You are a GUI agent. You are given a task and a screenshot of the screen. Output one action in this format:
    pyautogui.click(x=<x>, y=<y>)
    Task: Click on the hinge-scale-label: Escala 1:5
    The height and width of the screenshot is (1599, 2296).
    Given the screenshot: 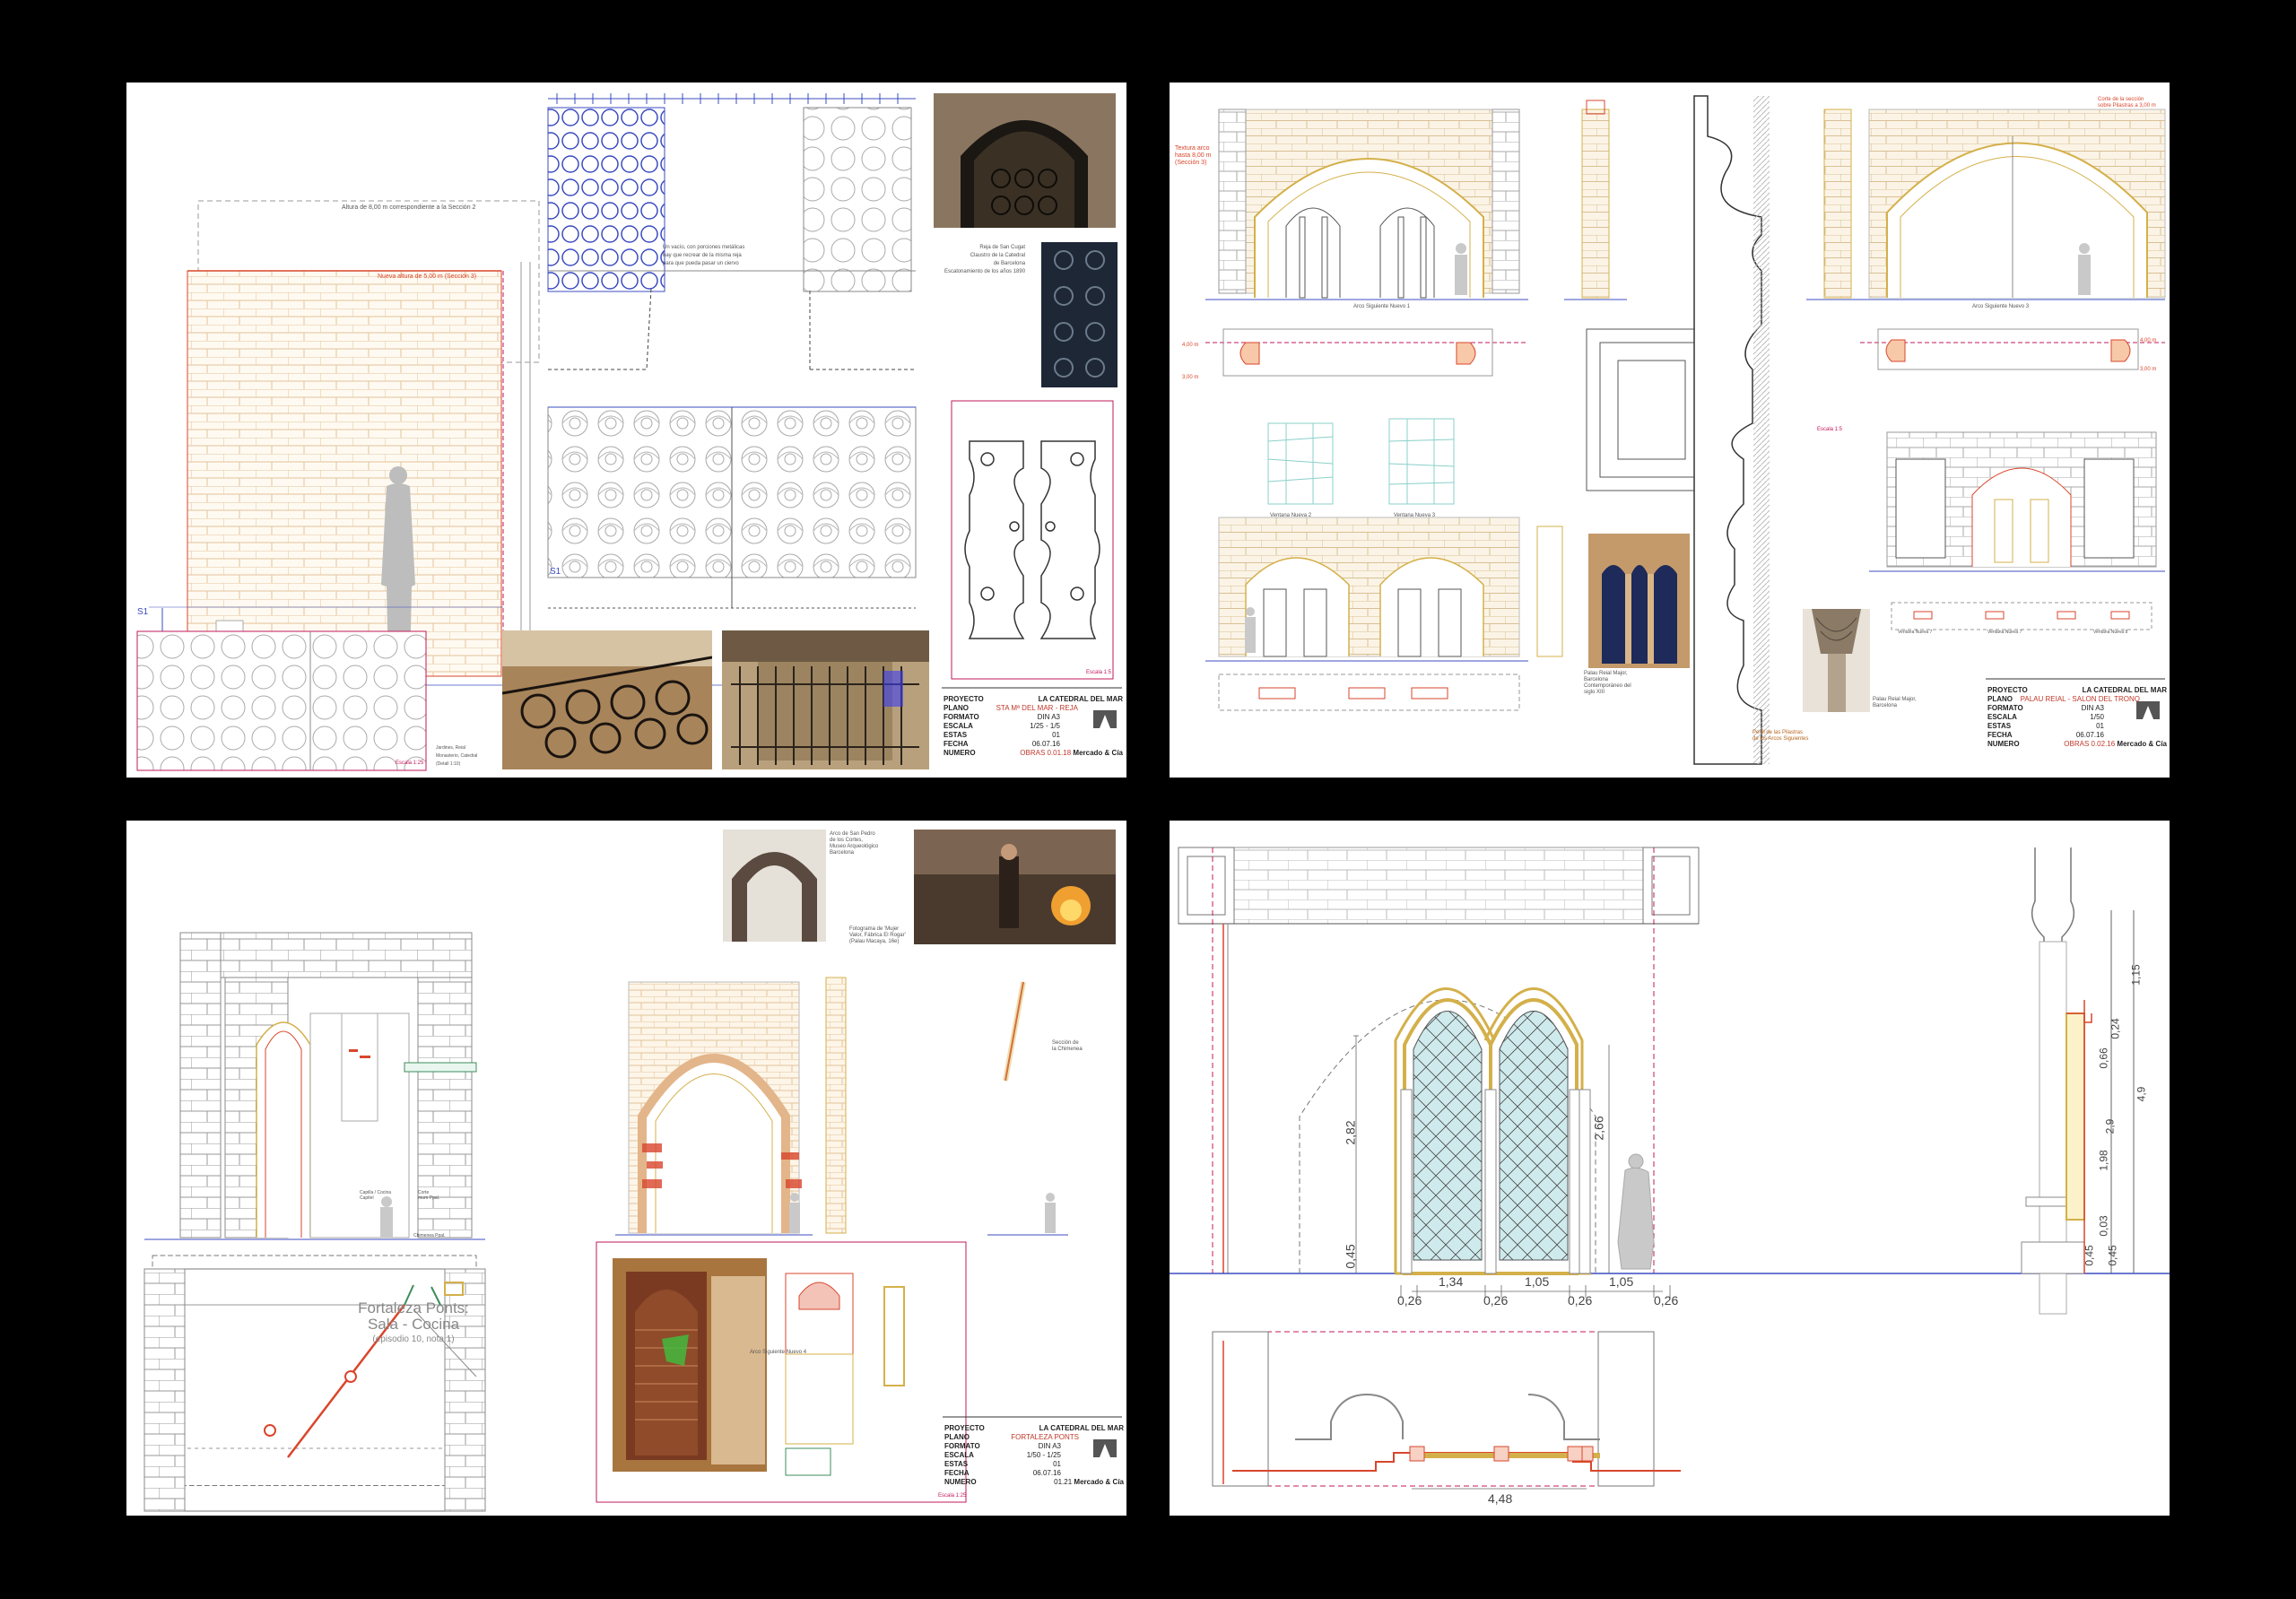 What is the action you would take?
    pyautogui.click(x=1099, y=673)
    